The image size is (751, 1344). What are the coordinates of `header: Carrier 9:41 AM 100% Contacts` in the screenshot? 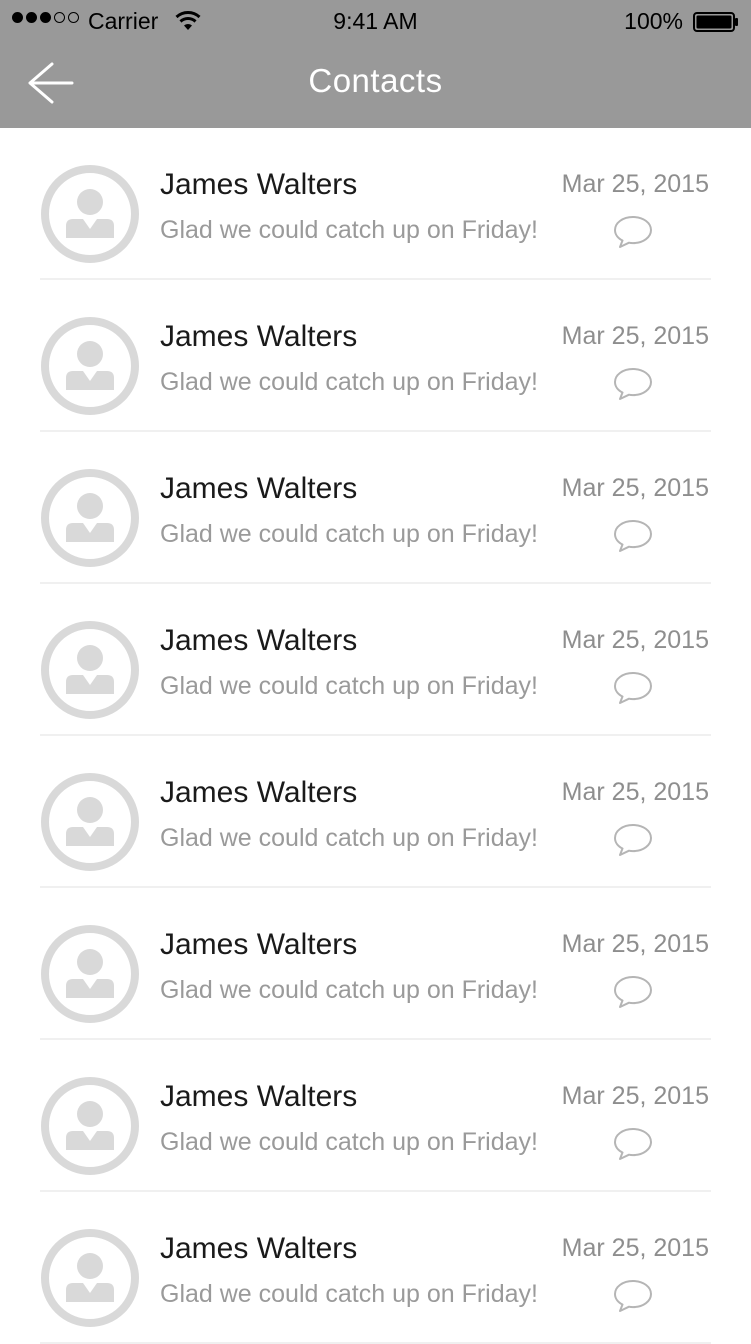 It's located at (375, 64).